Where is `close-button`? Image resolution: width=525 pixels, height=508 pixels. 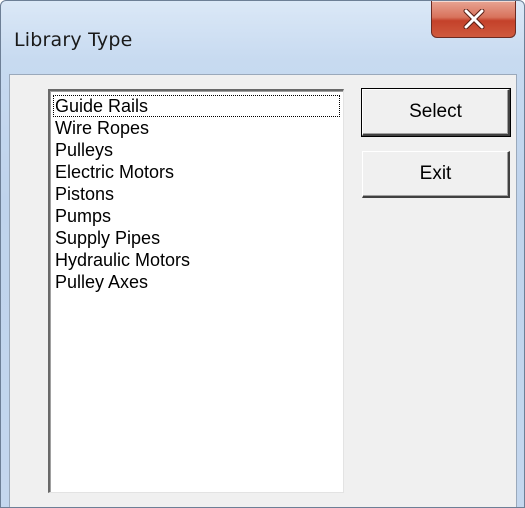 close-button is located at coordinates (473, 19).